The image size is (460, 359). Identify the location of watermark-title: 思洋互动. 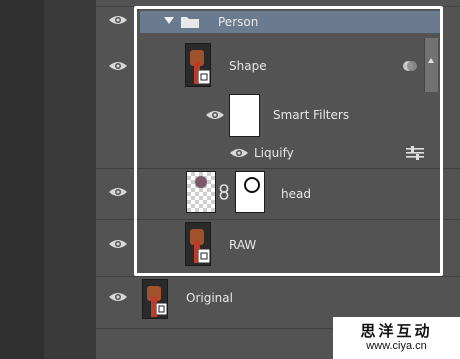
(396, 331).